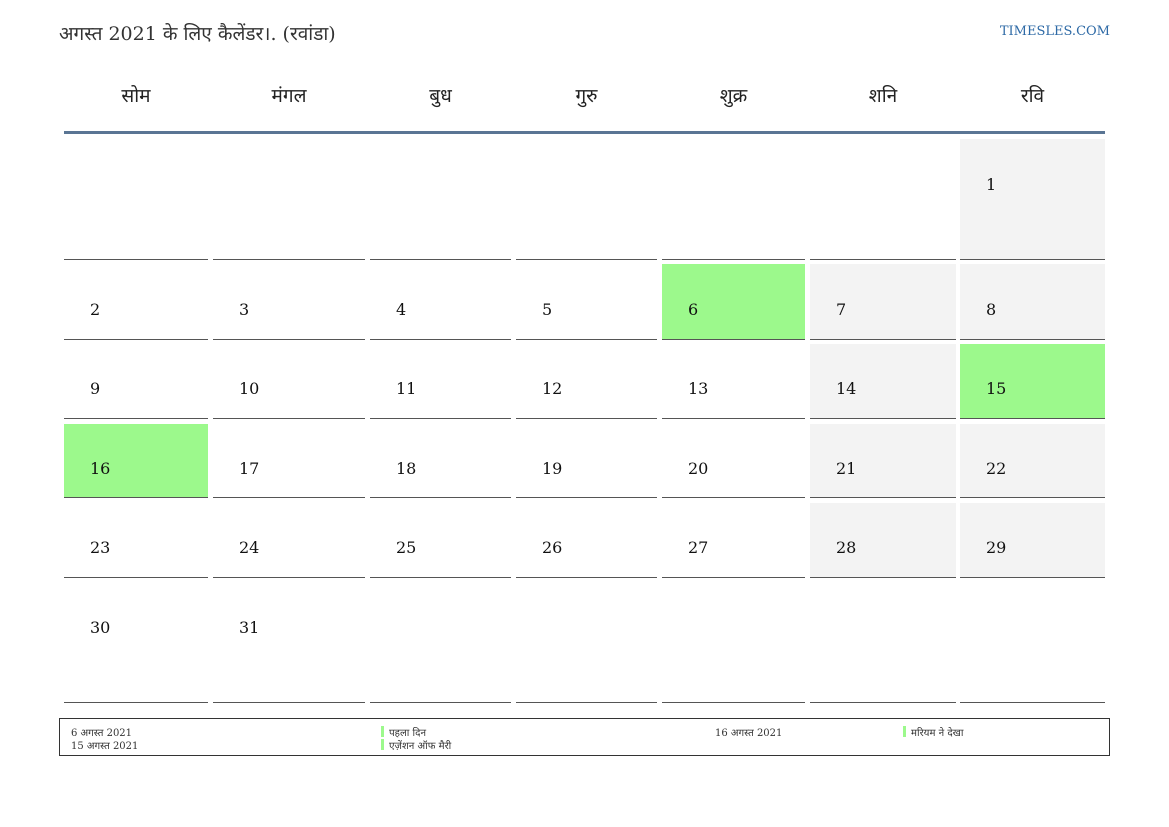 Image resolution: width=1169 pixels, height=827 pixels. I want to click on calendar-day: 8, so click(1032, 302).